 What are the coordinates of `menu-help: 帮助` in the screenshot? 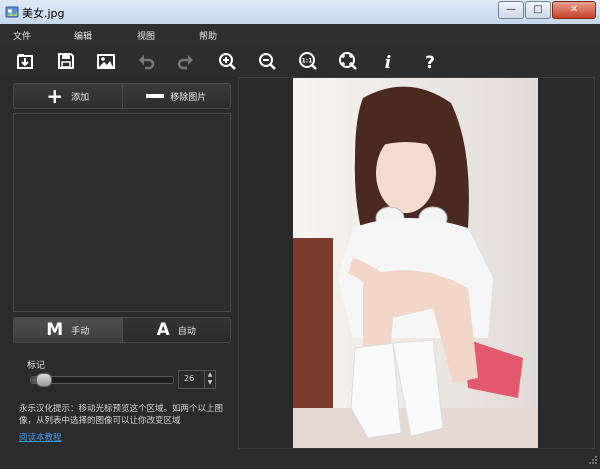 It's located at (208, 35).